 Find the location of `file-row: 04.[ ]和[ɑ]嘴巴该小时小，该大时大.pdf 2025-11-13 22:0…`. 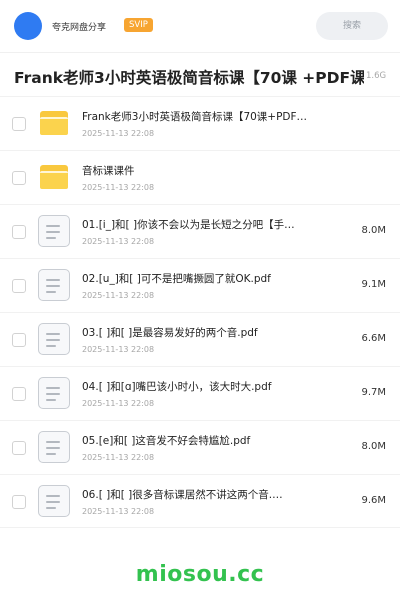

file-row: 04.[ ]和[ɑ]嘴巴该小时小，该大时大.pdf 2025-11-13 22:0… is located at coordinates (200, 393).